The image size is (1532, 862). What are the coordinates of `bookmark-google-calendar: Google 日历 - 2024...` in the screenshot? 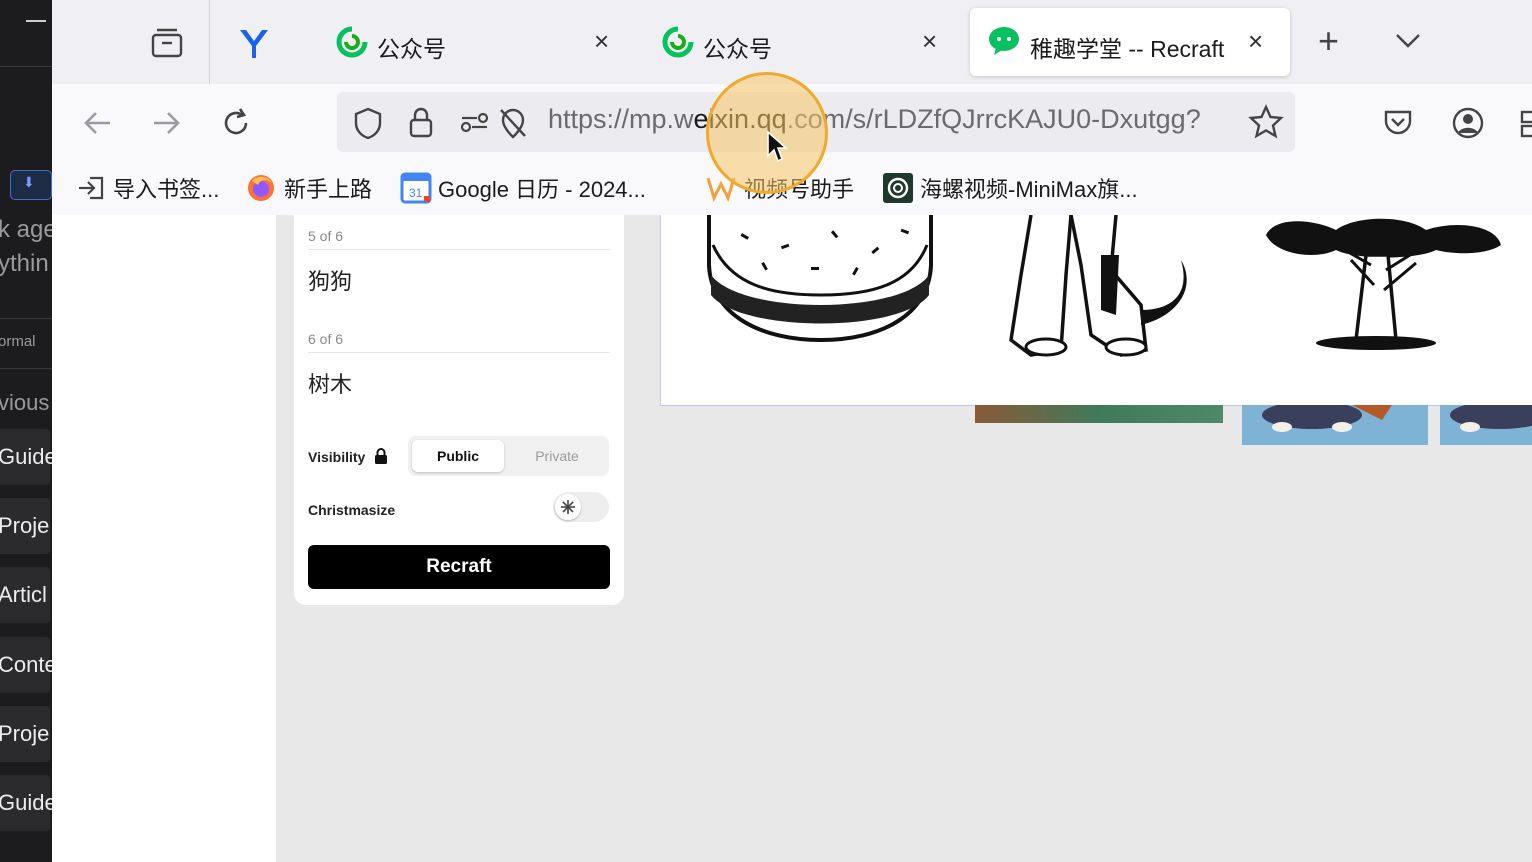 It's located at (542, 188).